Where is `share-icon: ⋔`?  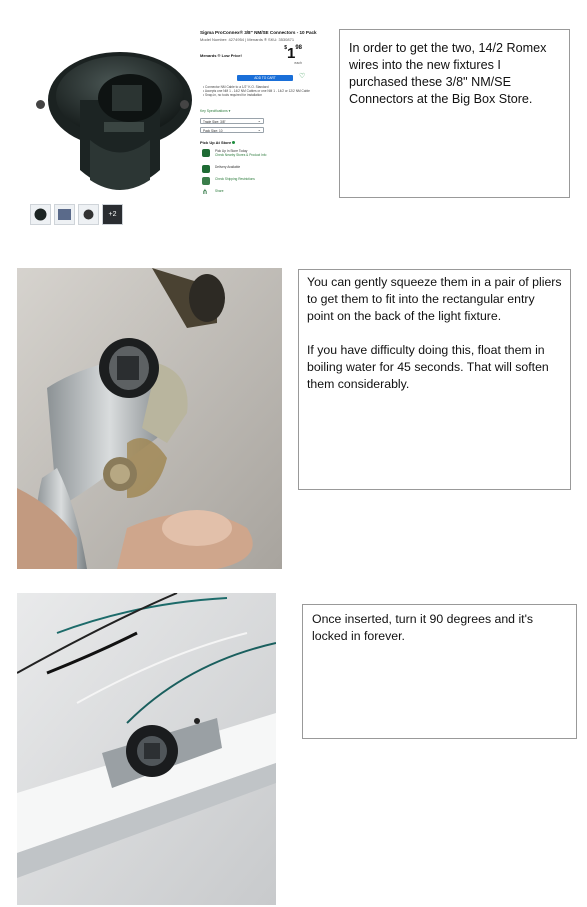 share-icon: ⋔ is located at coordinates (205, 192).